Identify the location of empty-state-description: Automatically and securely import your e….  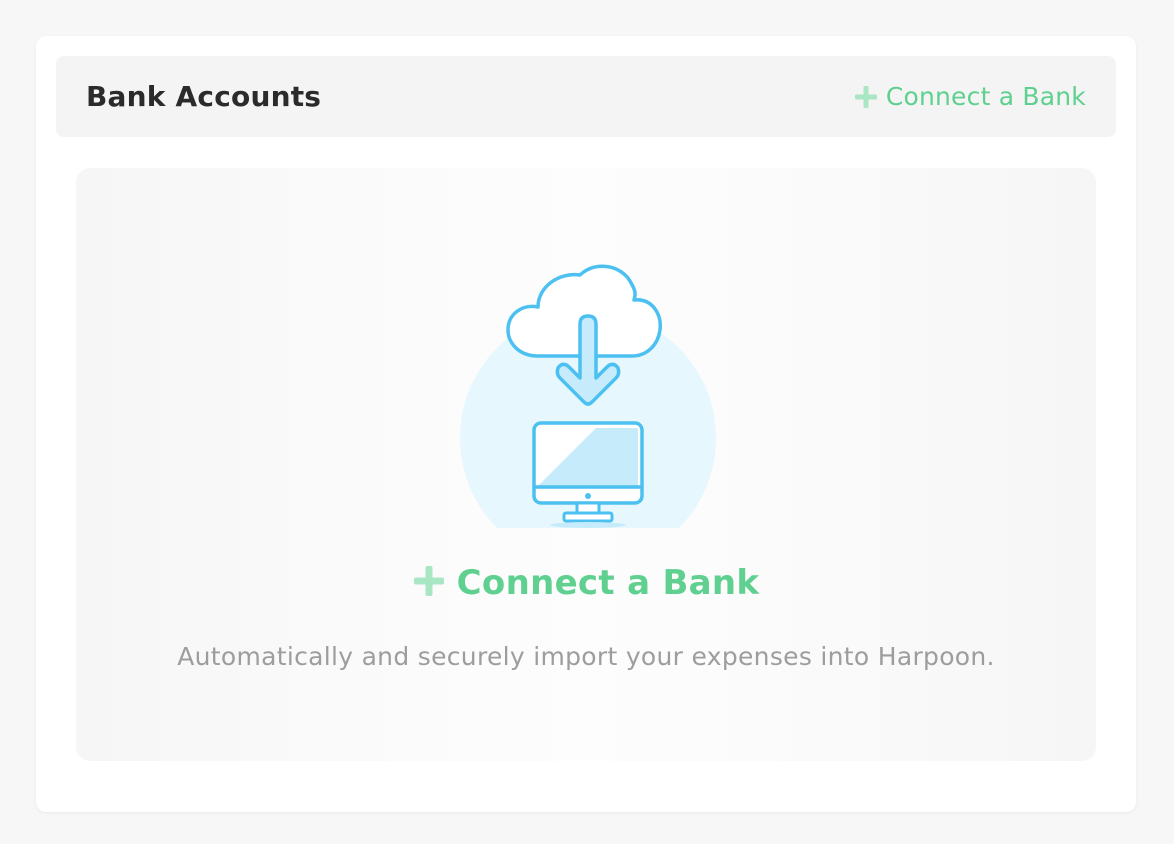
(586, 656).